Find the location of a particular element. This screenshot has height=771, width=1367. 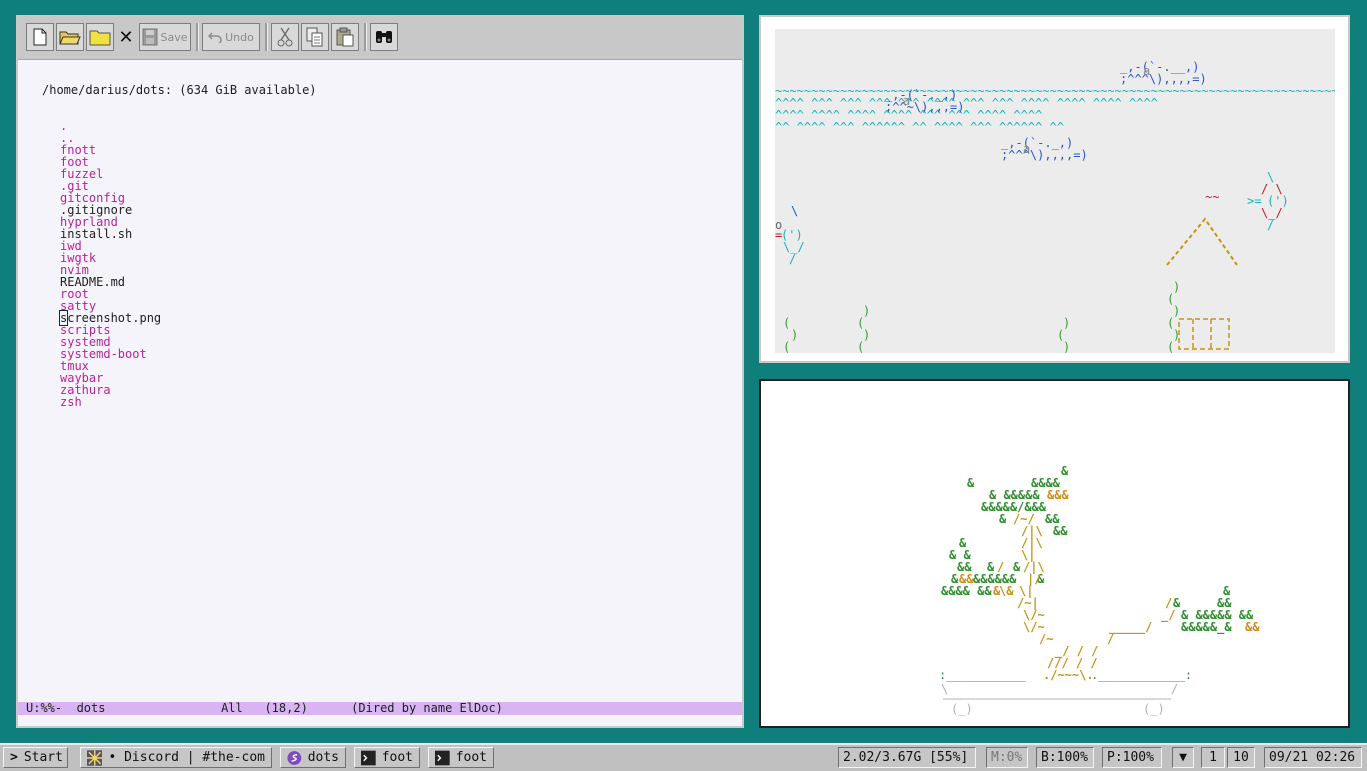

undo-icon is located at coordinates (215, 37).